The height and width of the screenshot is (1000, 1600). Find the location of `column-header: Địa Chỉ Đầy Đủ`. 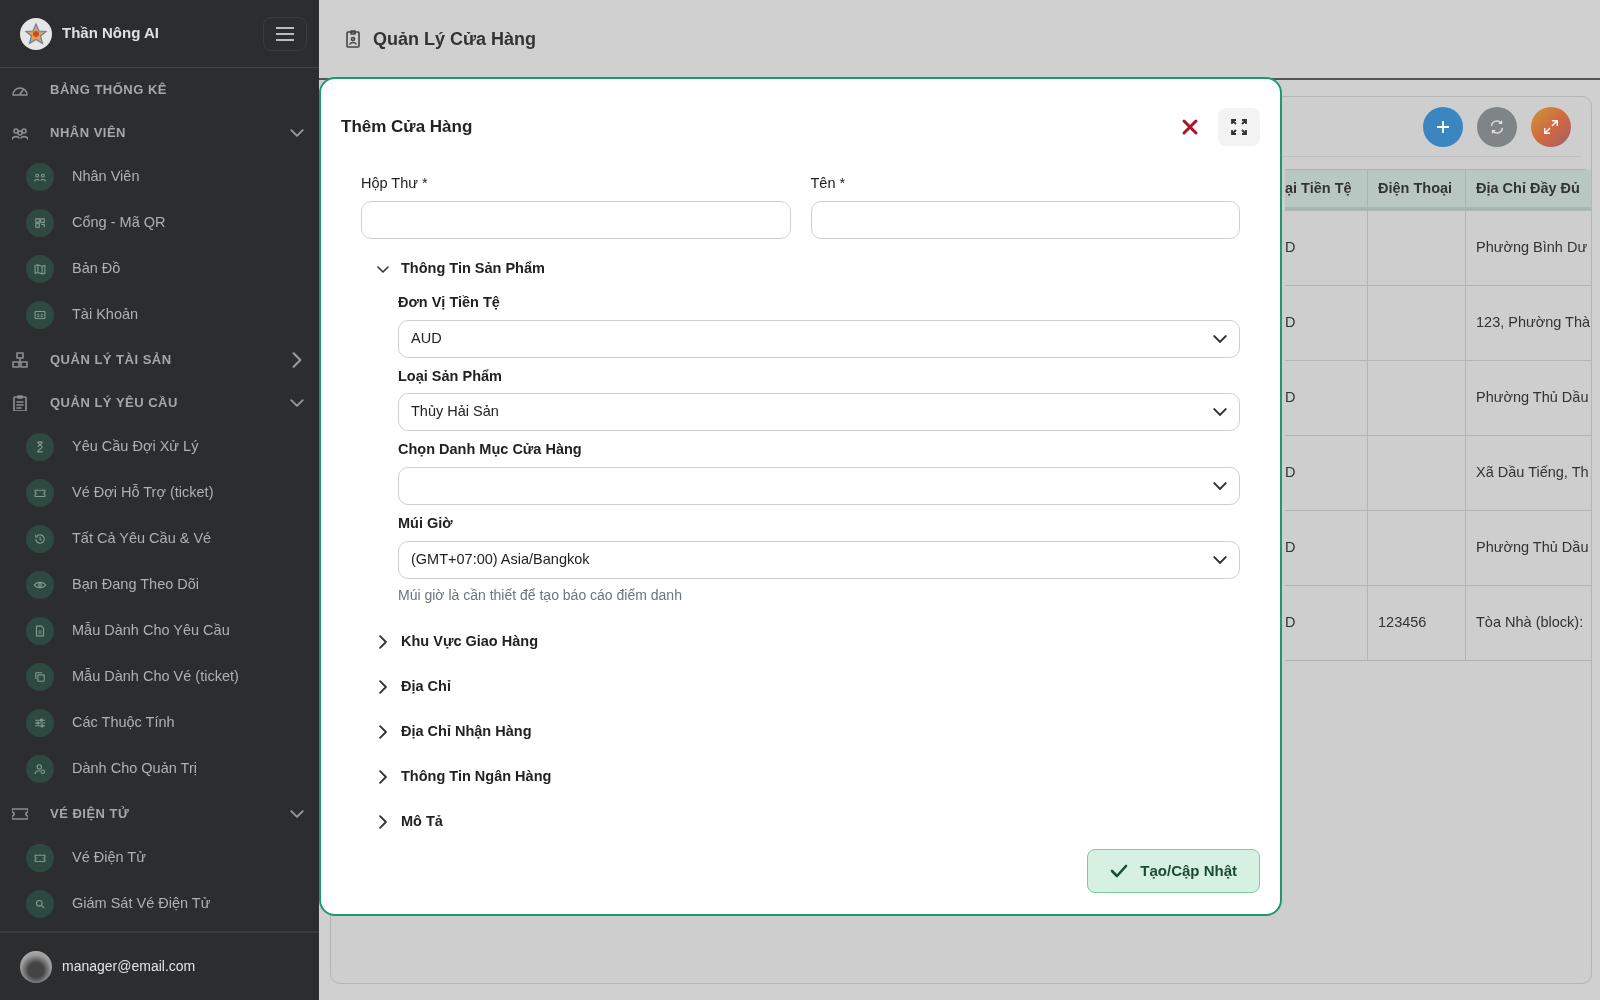

column-header: Địa Chỉ Đầy Đủ is located at coordinates (1528, 190).